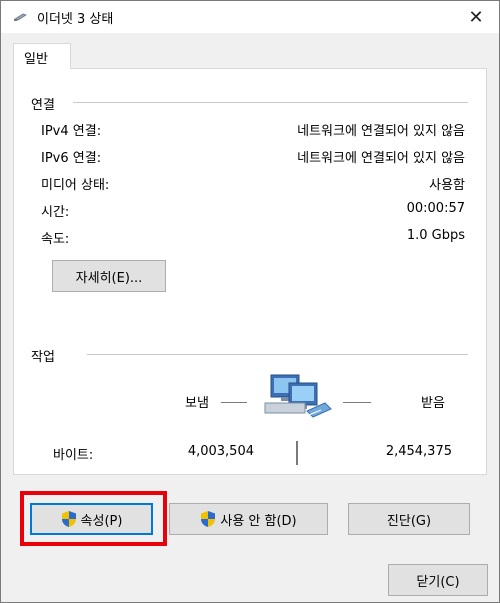  I want to click on ipv4-label: IPv4 연결:, so click(71, 131).